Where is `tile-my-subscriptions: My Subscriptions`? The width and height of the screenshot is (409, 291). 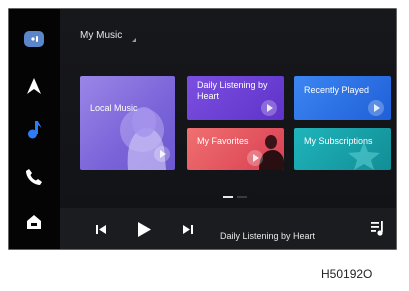 tile-my-subscriptions: My Subscriptions is located at coordinates (342, 149).